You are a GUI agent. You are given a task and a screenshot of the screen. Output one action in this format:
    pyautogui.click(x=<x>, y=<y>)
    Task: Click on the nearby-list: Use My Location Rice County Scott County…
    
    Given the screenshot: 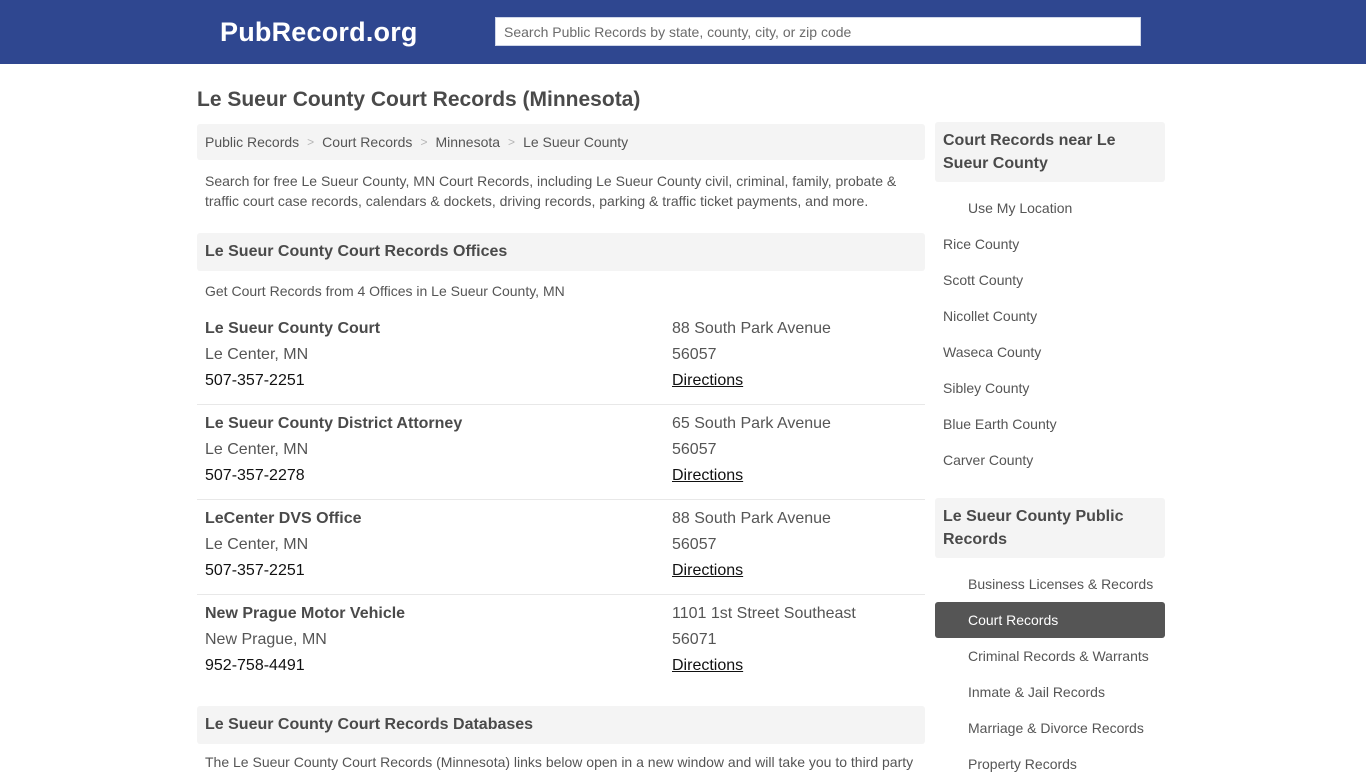 What is the action you would take?
    pyautogui.click(x=1050, y=334)
    